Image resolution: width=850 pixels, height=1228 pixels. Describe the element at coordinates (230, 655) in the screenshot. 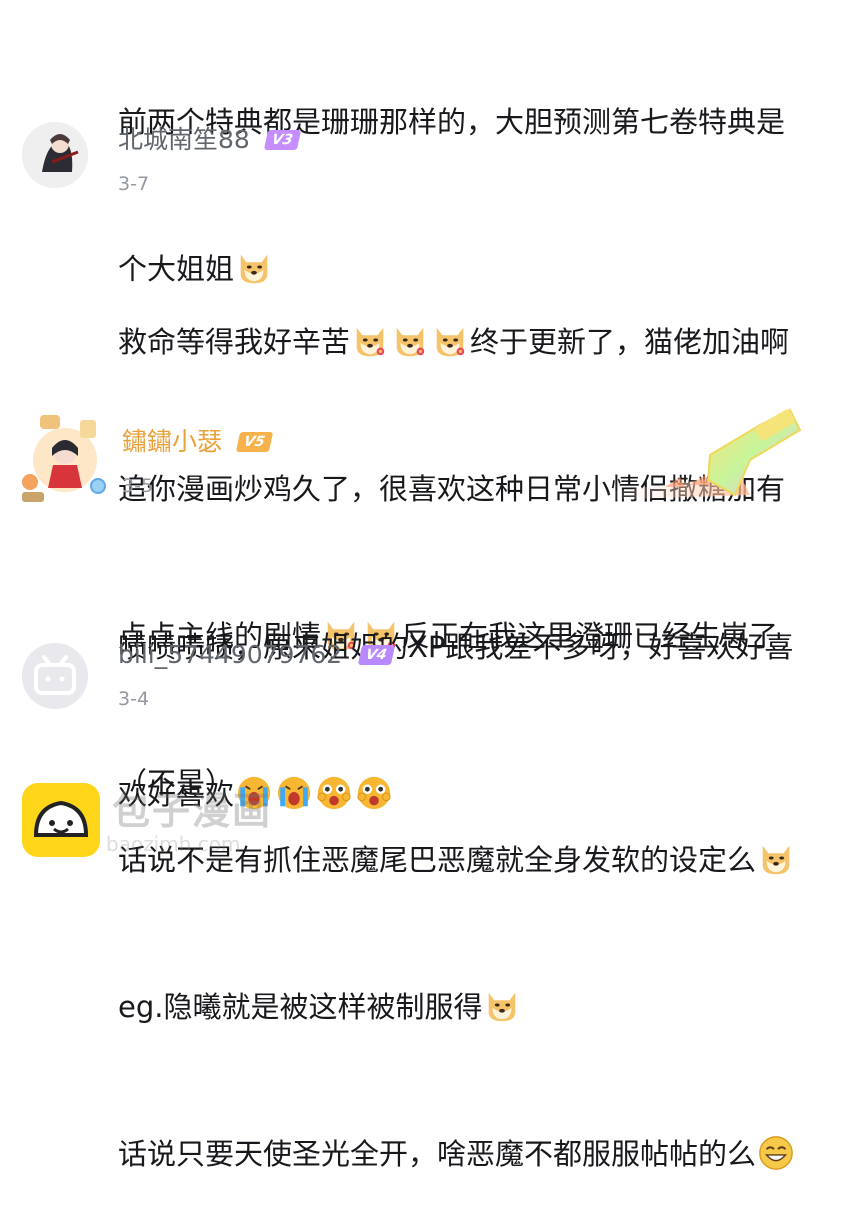

I see `username: bili_57449079762` at that location.